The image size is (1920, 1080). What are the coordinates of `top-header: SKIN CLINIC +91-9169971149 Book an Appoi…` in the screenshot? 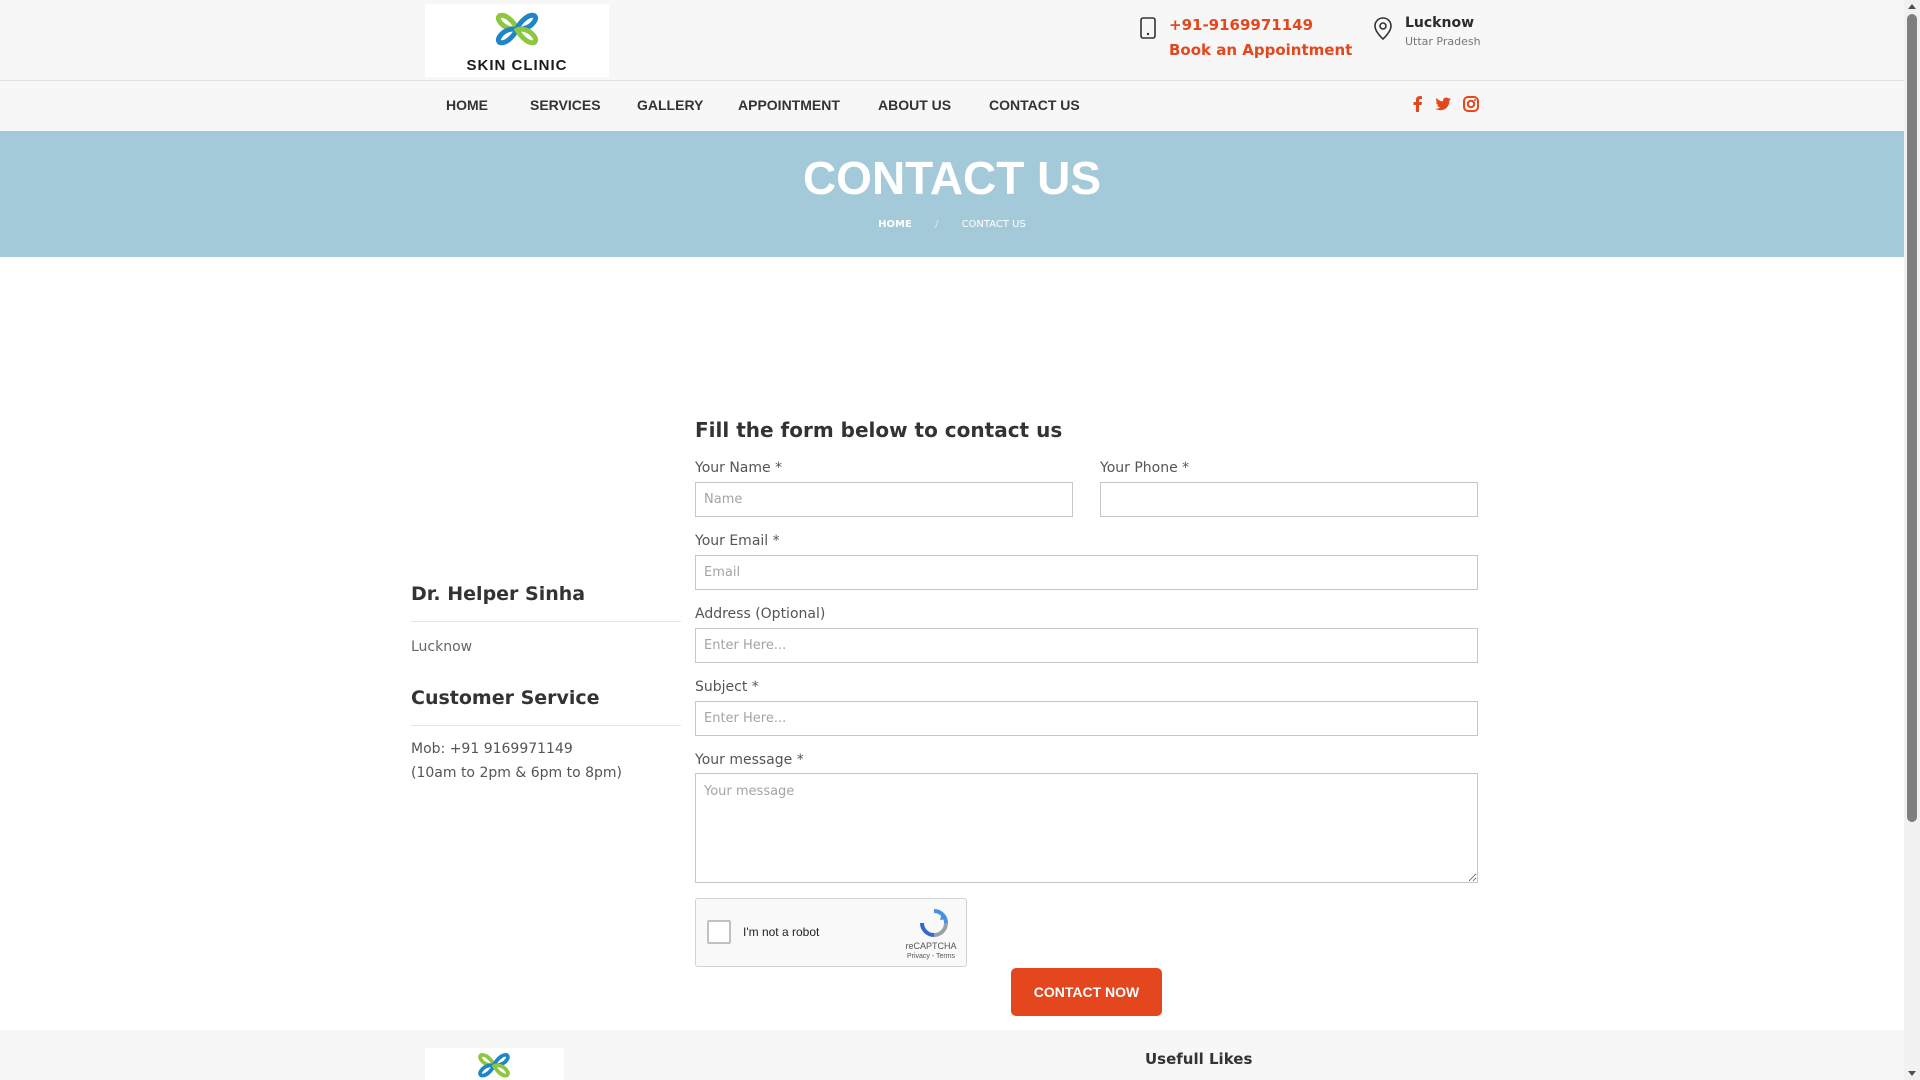 It's located at (952, 40).